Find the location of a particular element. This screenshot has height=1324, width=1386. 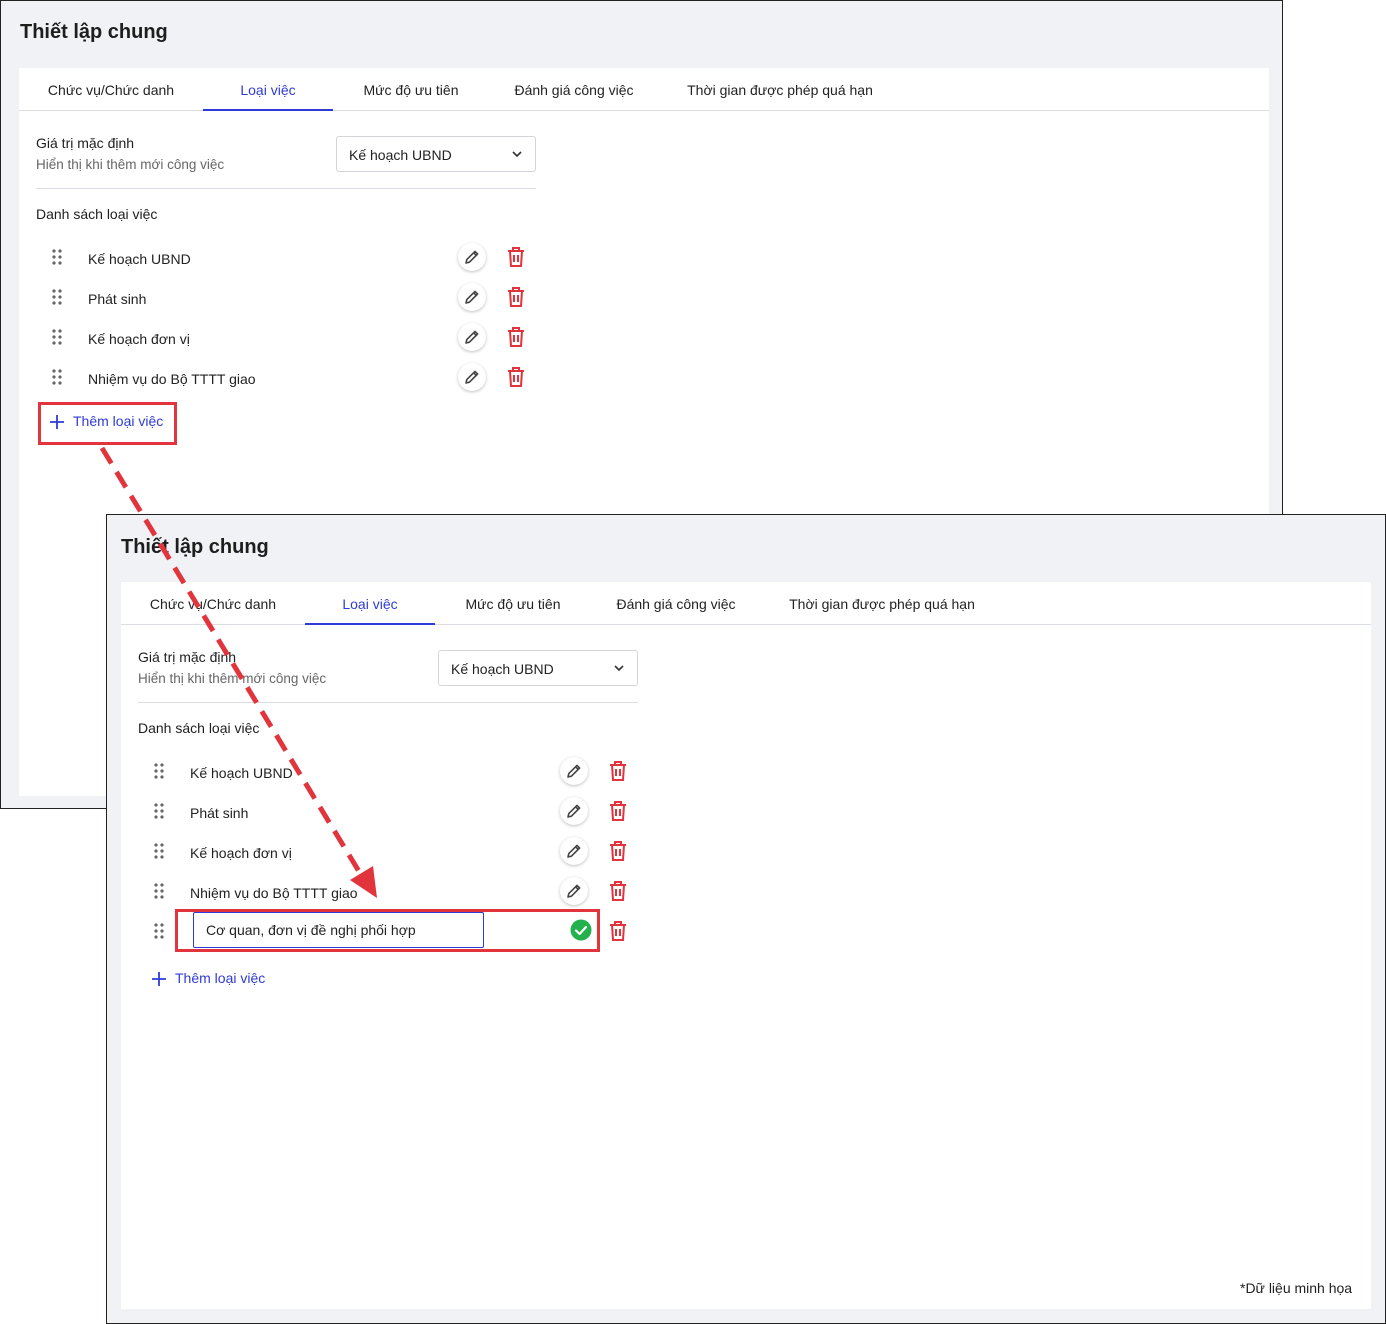

footnote: *Dữ liệu minh họa is located at coordinates (1296, 1288).